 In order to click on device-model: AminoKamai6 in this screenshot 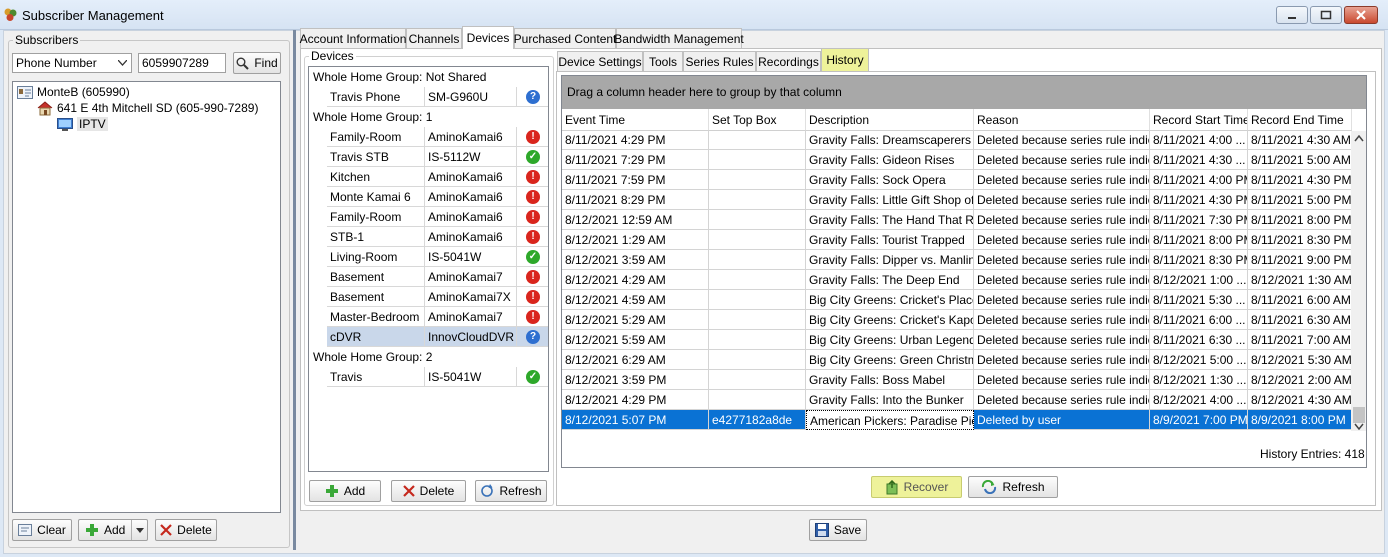, I will do `click(471, 197)`.